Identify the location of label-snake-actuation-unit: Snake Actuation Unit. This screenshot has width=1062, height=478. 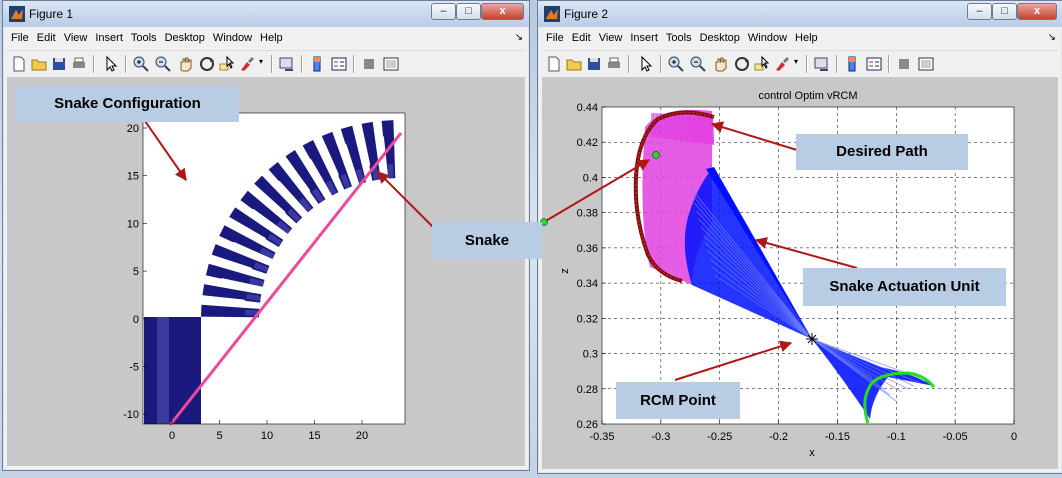
(904, 287).